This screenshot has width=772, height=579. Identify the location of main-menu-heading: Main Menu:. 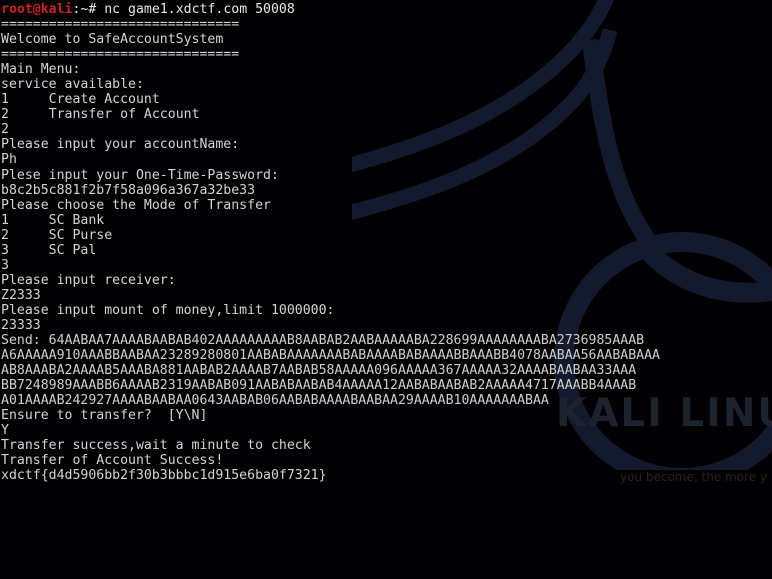
(41, 70).